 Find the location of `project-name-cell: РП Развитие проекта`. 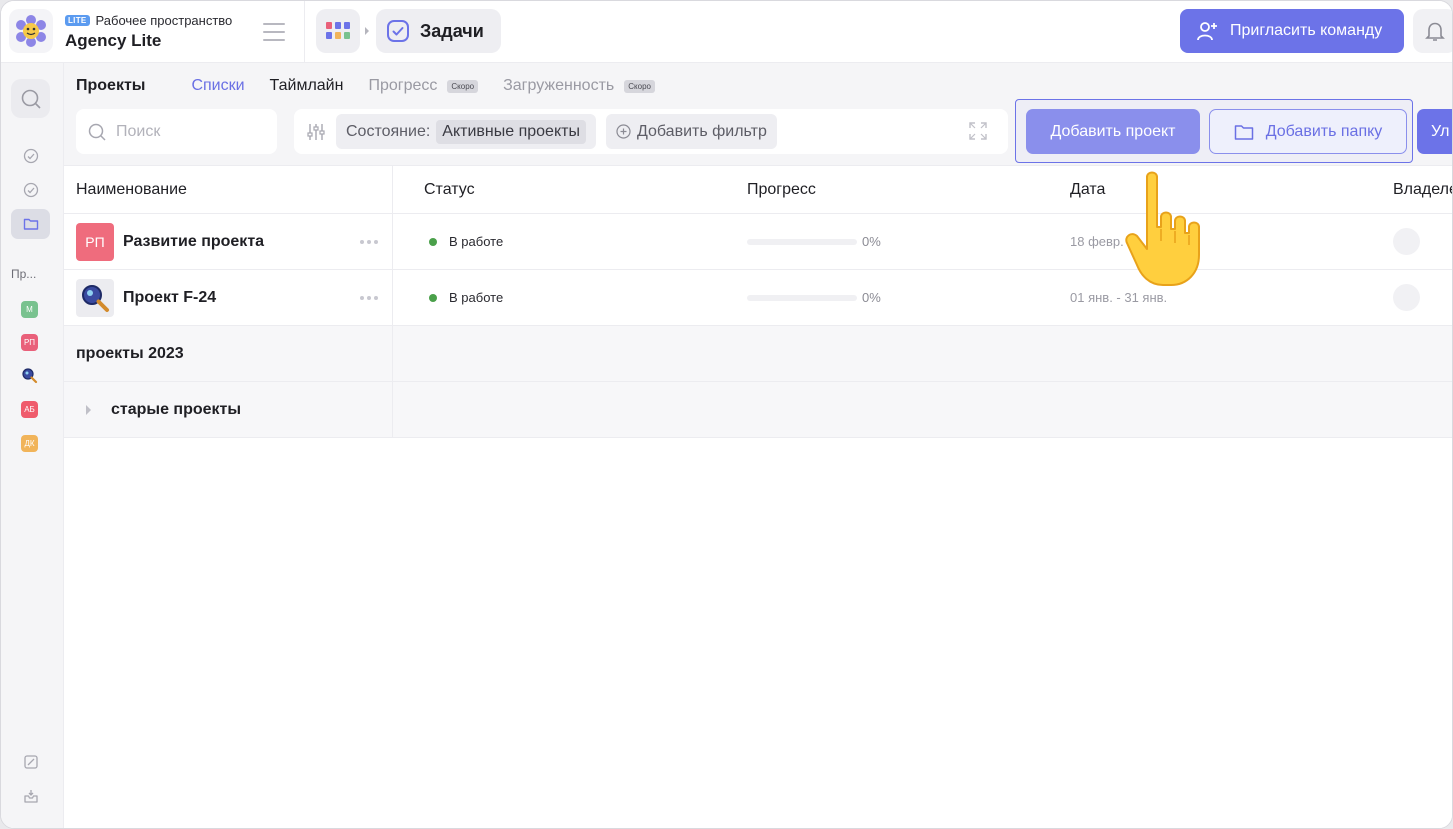

project-name-cell: РП Развитие проекта is located at coordinates (228, 241).